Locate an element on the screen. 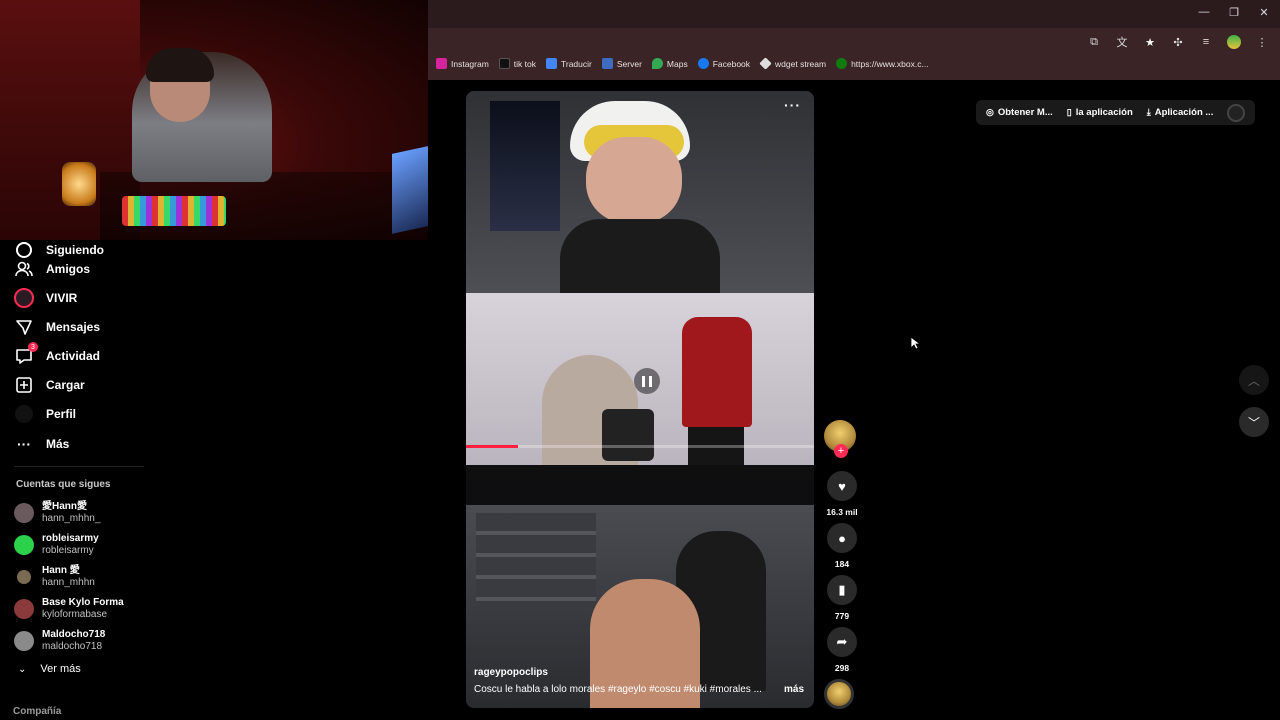  bookmark: Traducir is located at coordinates (569, 63).